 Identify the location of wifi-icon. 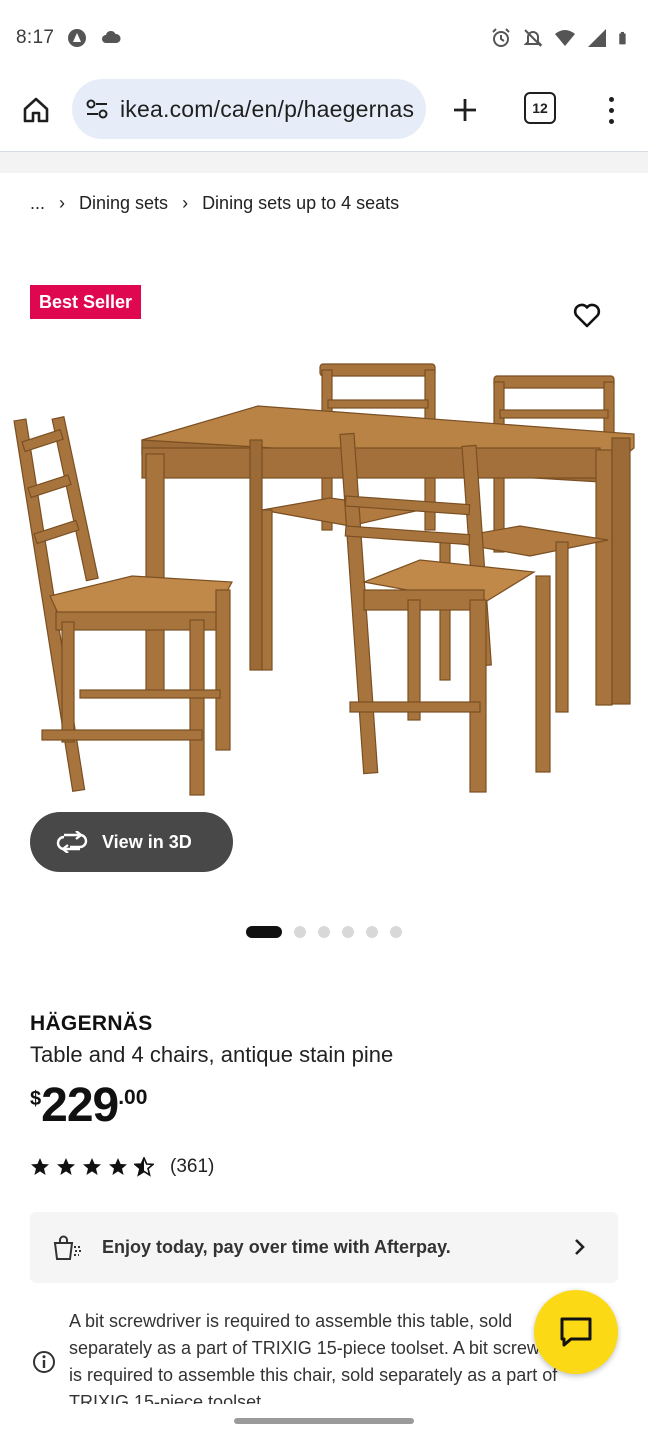
(565, 38).